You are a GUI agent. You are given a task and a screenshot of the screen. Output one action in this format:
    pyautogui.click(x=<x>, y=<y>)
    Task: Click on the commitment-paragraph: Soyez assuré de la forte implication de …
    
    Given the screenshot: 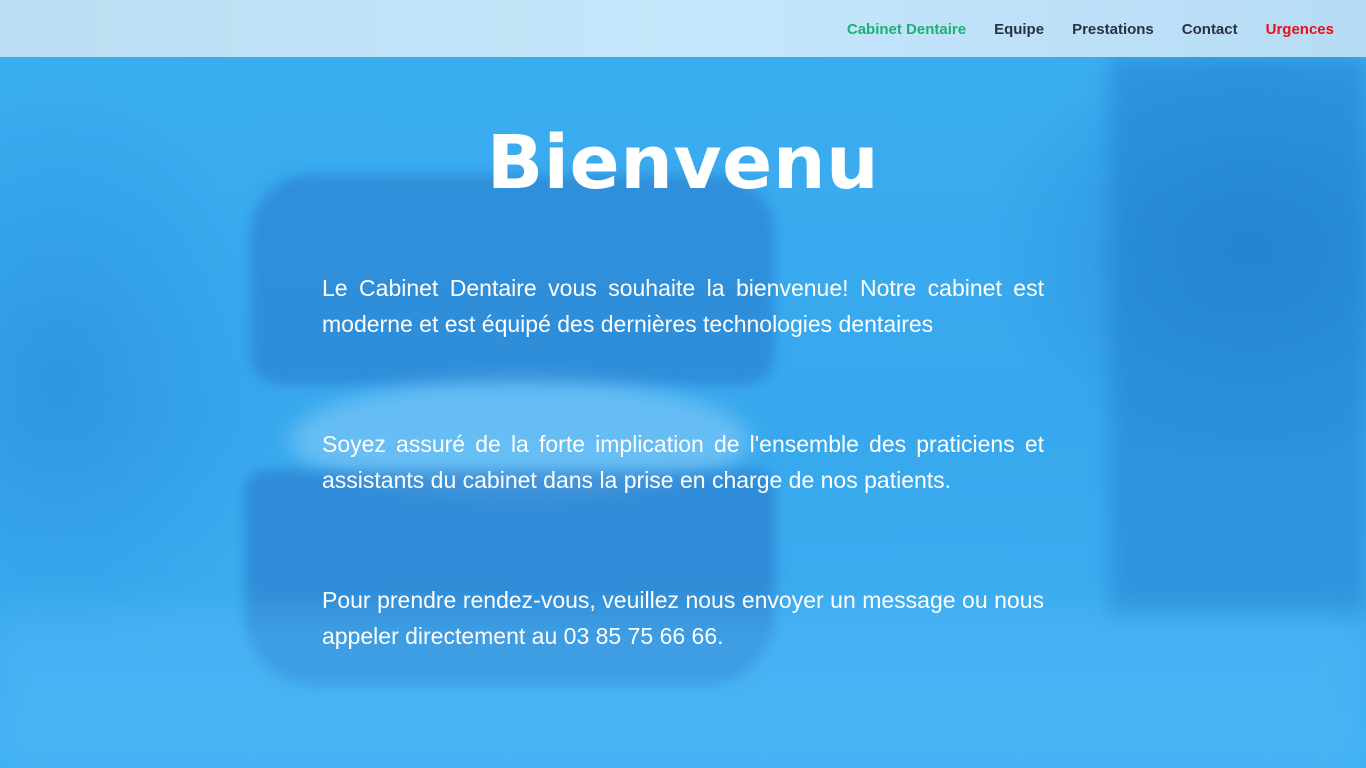 What is the action you would take?
    pyautogui.click(x=683, y=462)
    